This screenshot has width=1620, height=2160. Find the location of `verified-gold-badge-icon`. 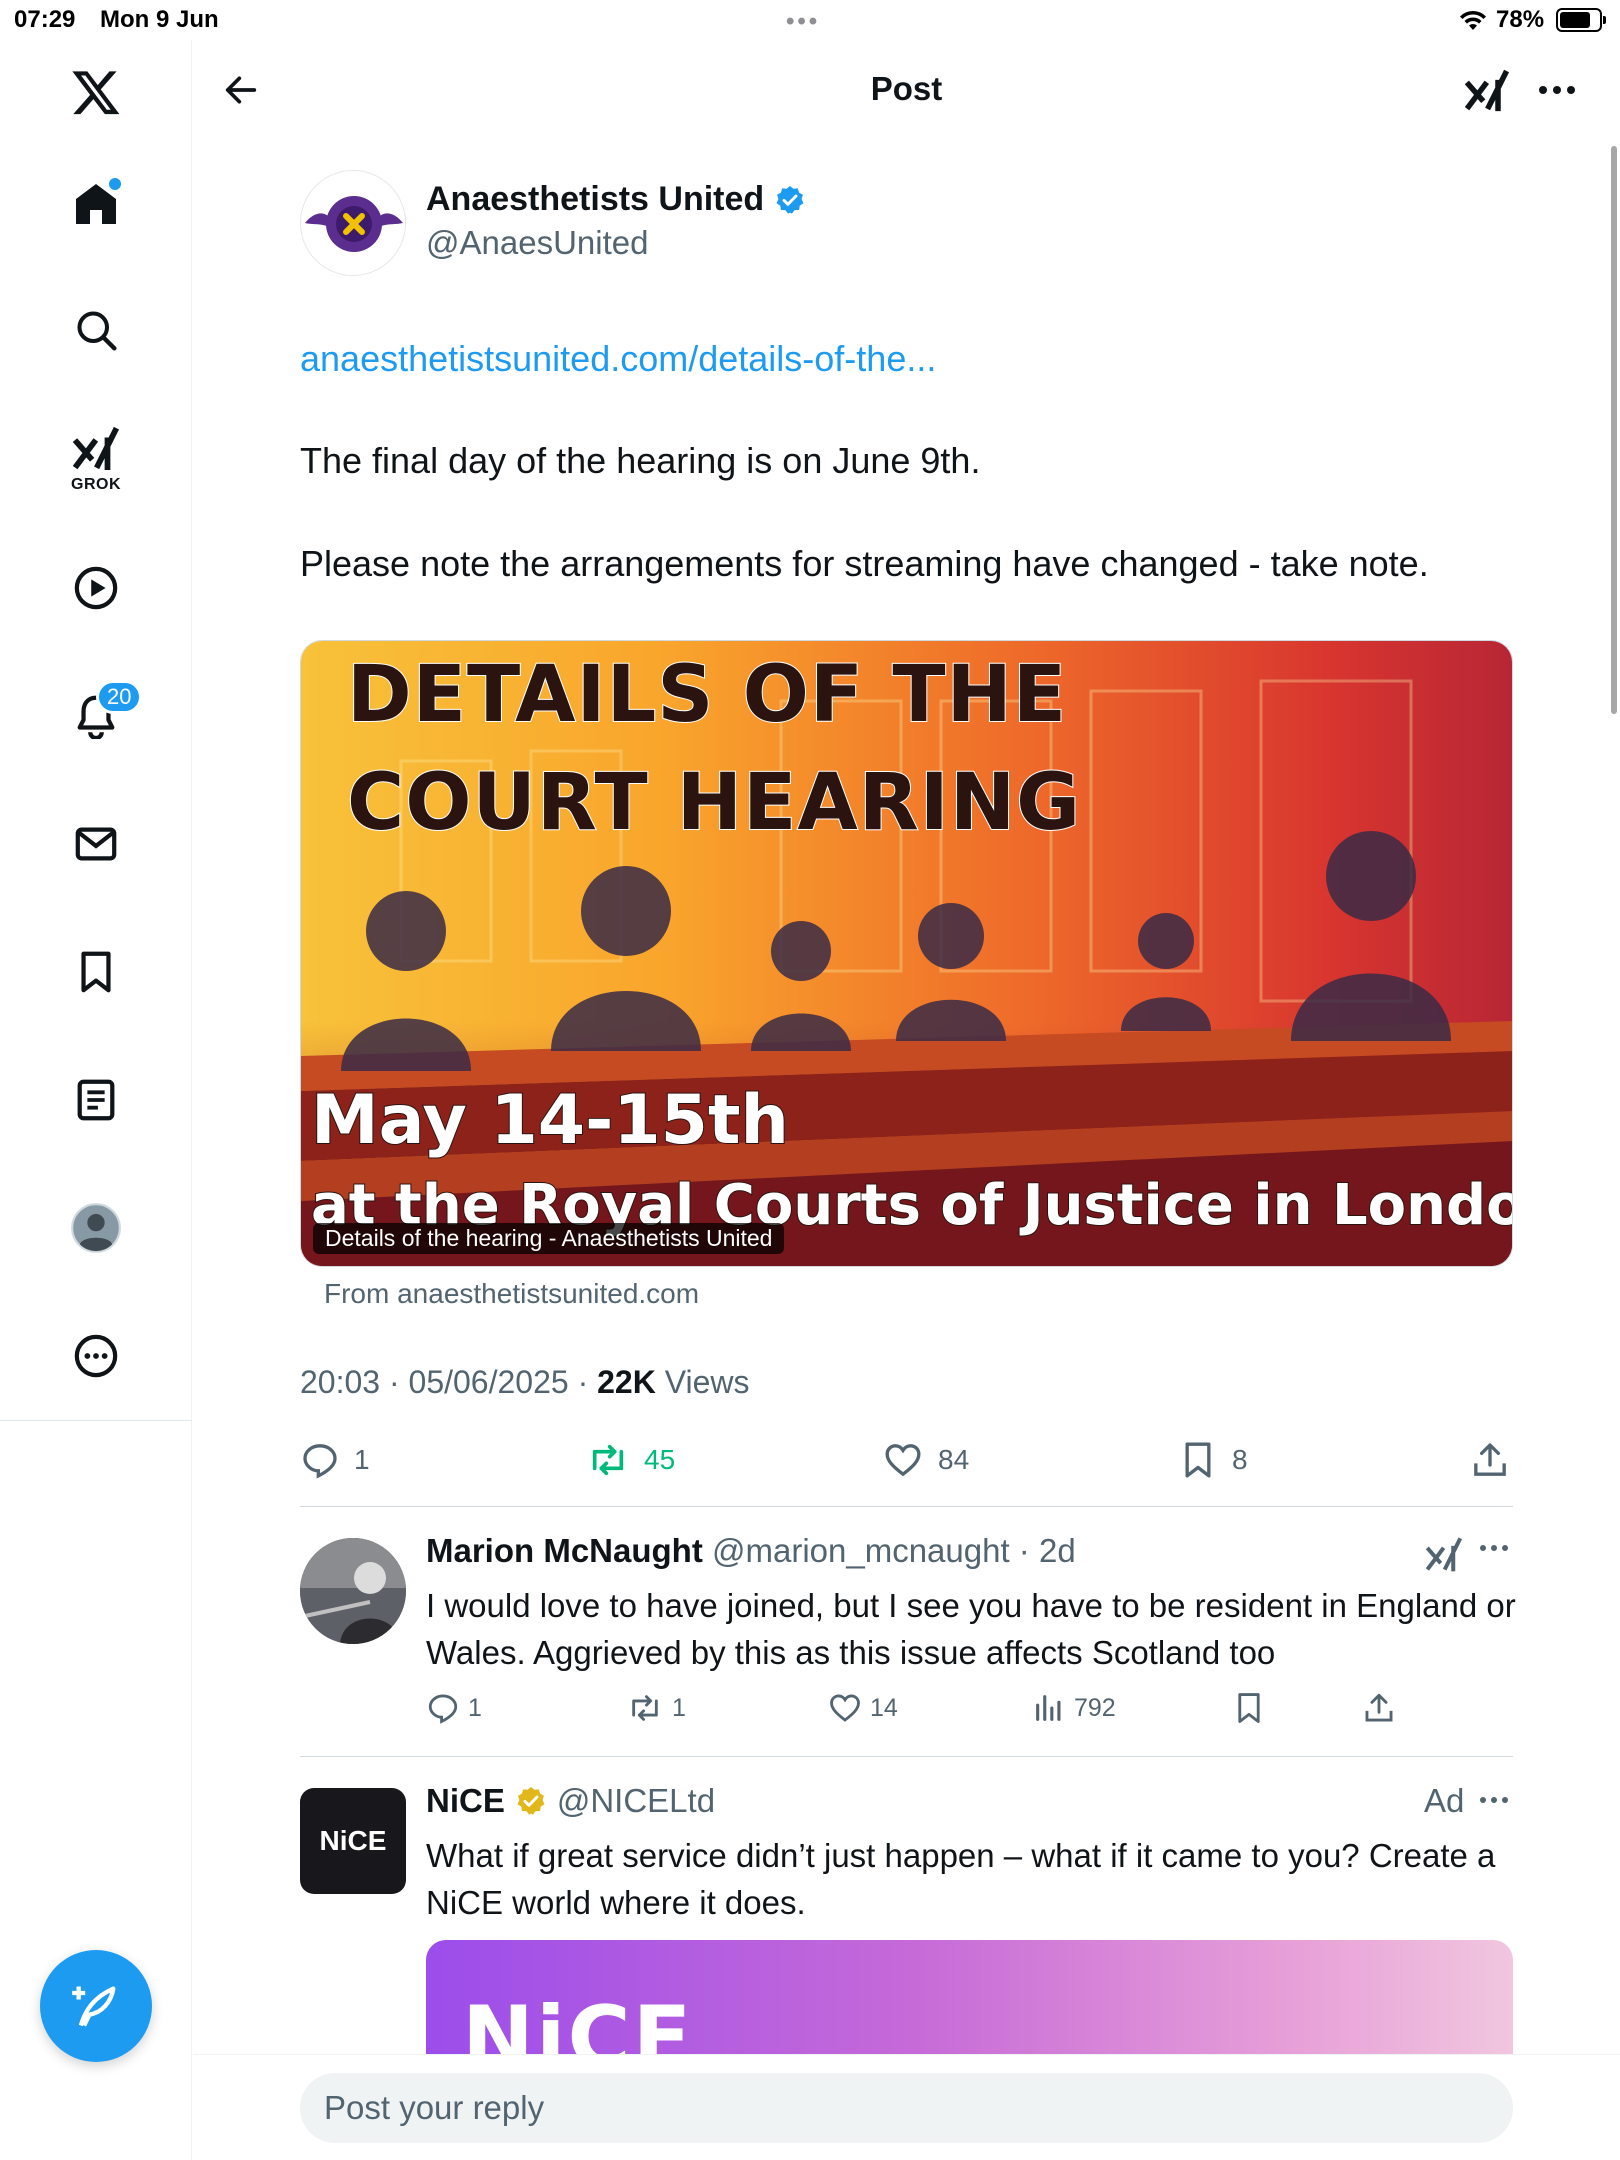

verified-gold-badge-icon is located at coordinates (531, 1801).